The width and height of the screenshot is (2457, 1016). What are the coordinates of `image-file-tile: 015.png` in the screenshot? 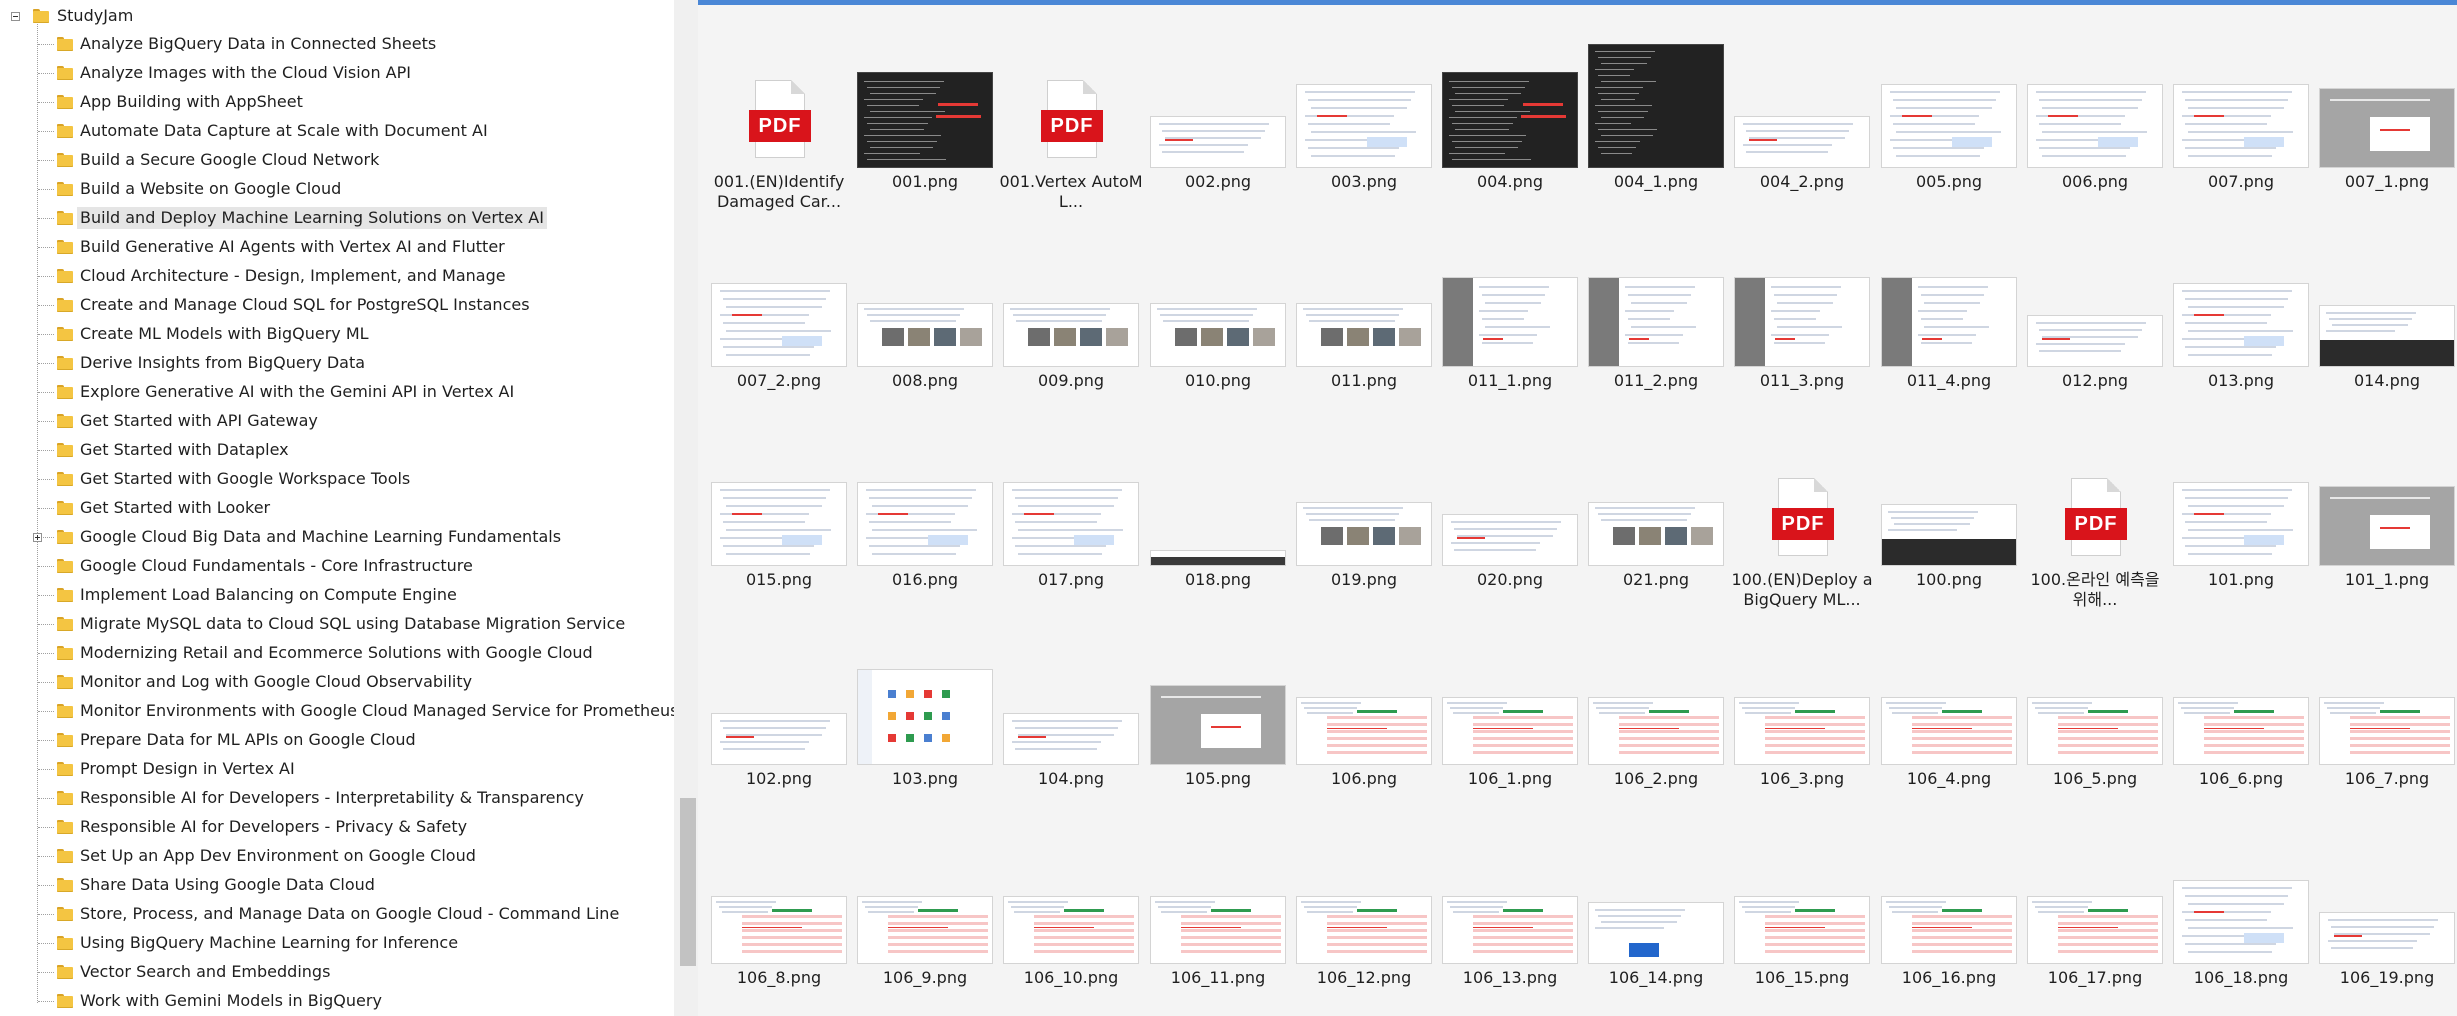 It's located at (779, 511).